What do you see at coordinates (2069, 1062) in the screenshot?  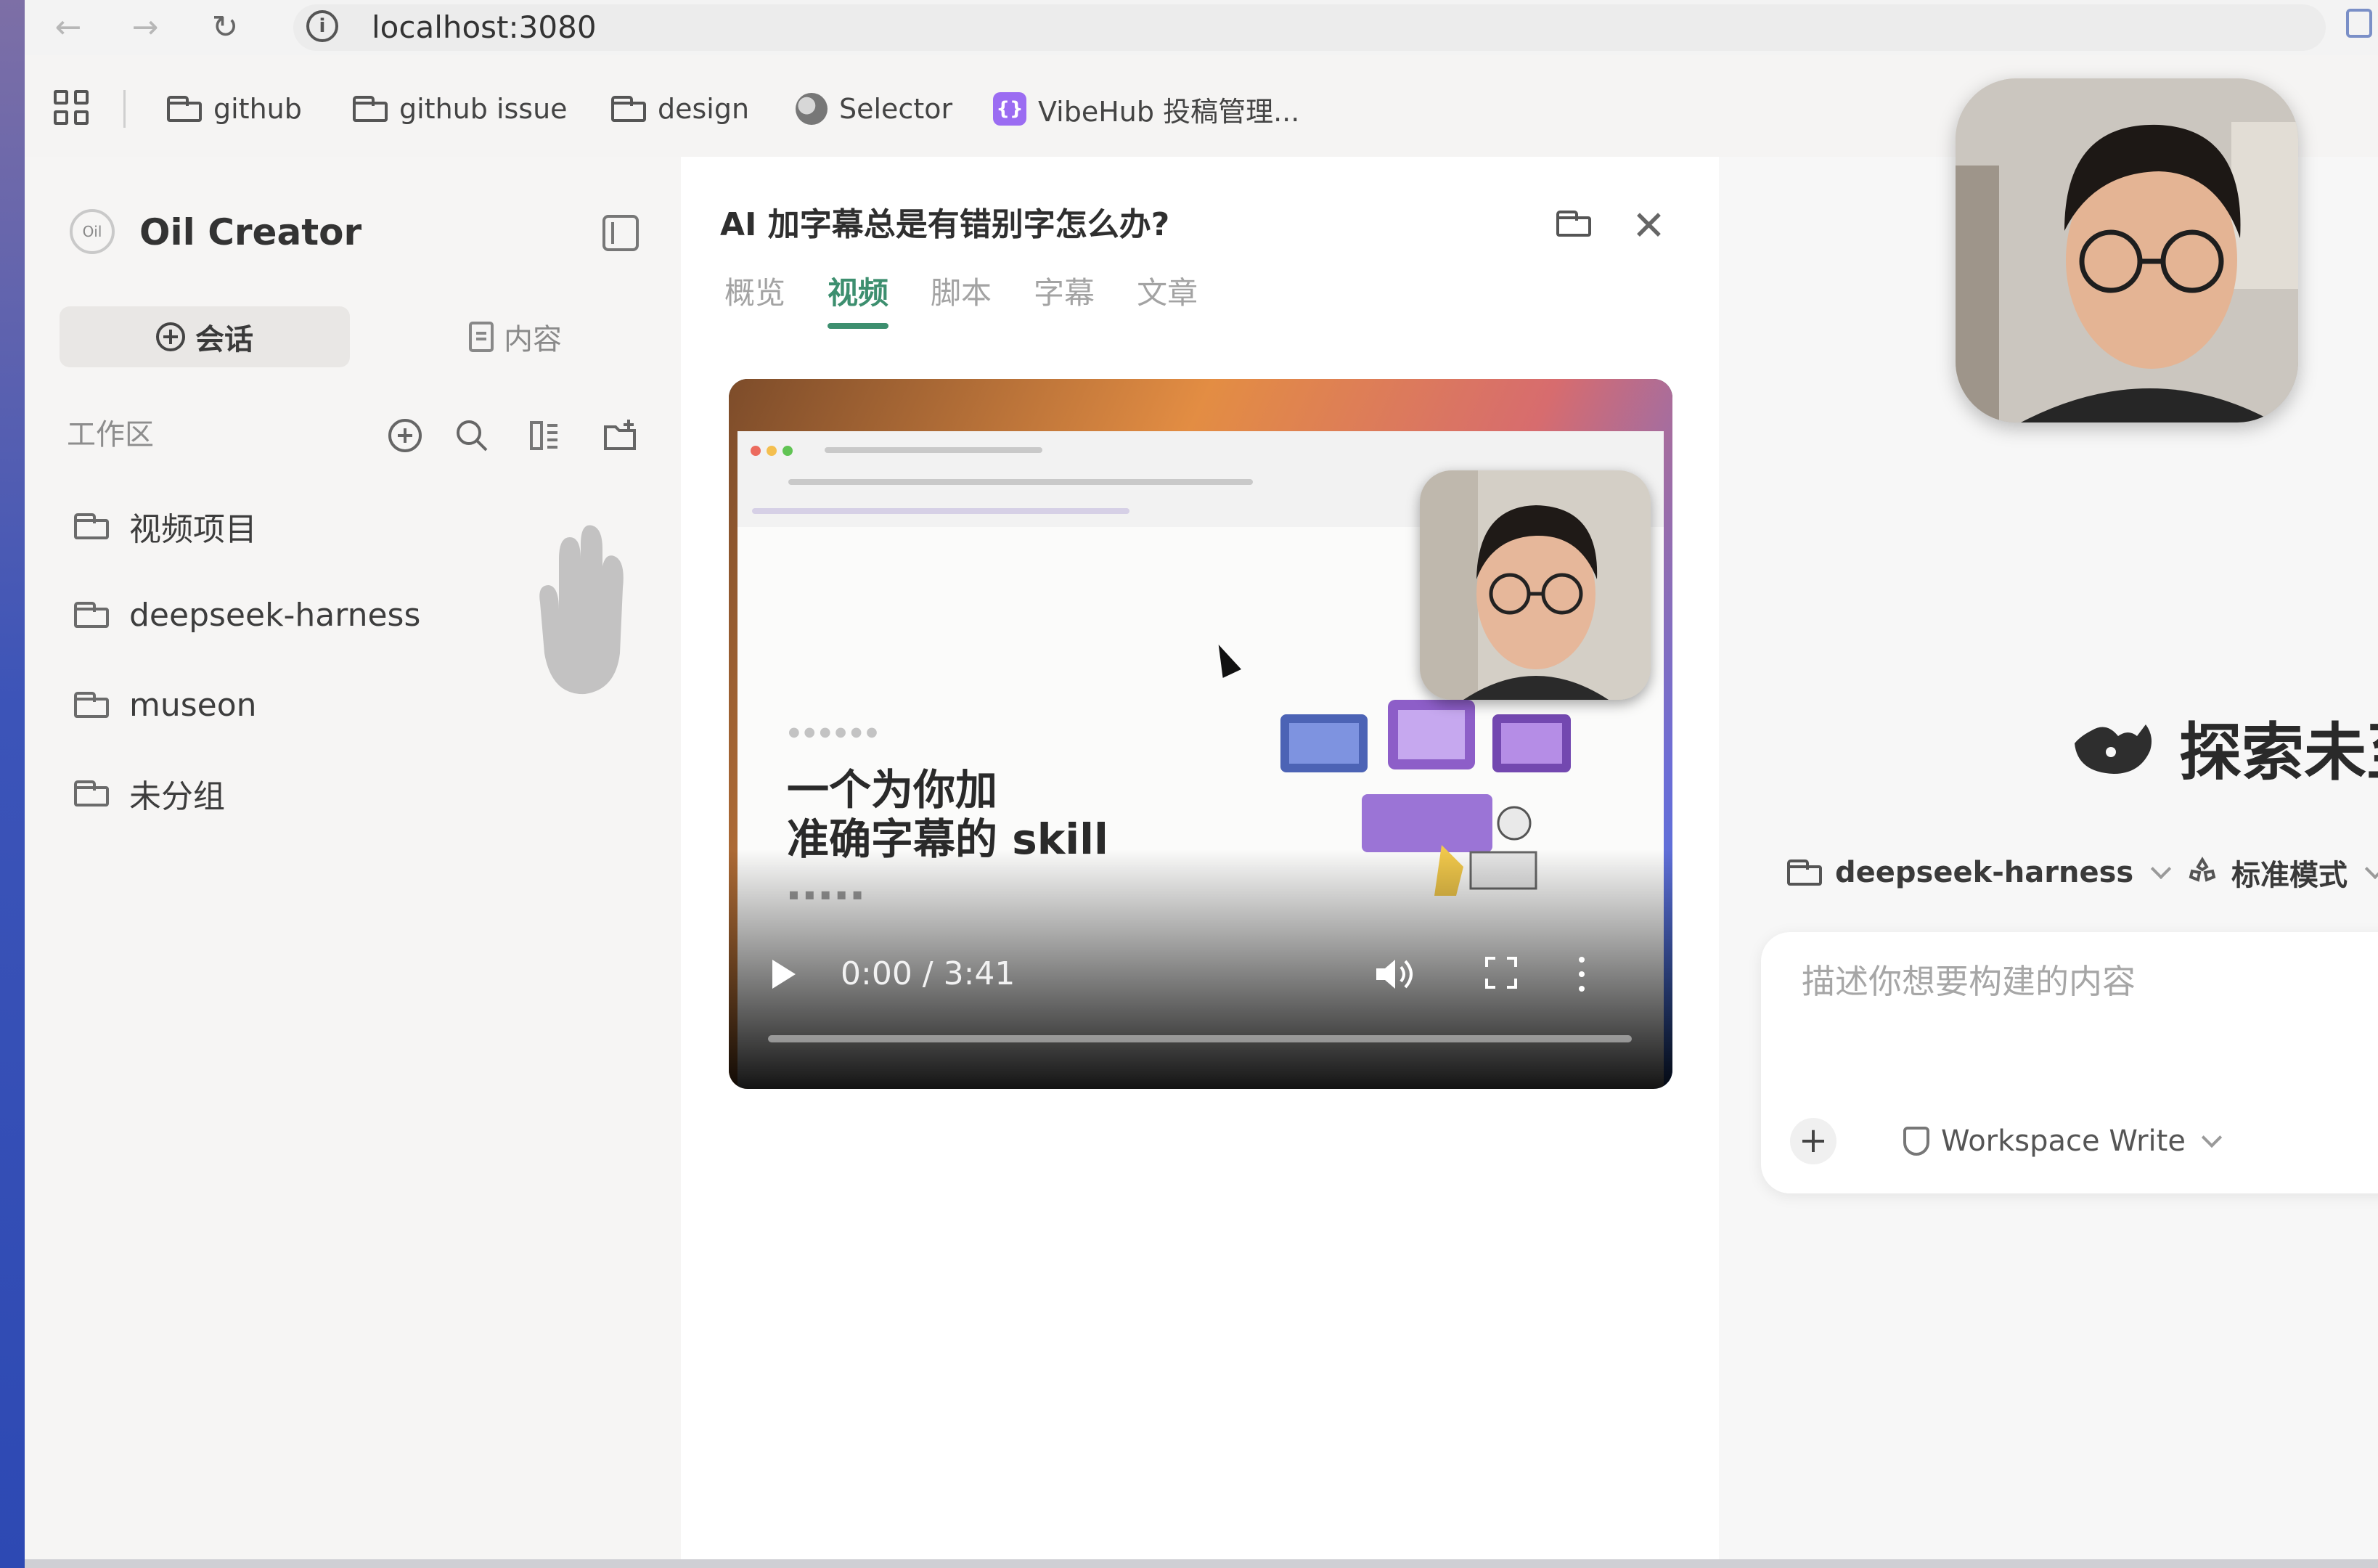 I see `chat-composer: 描述你想要构建的内容 + Workspace Write` at bounding box center [2069, 1062].